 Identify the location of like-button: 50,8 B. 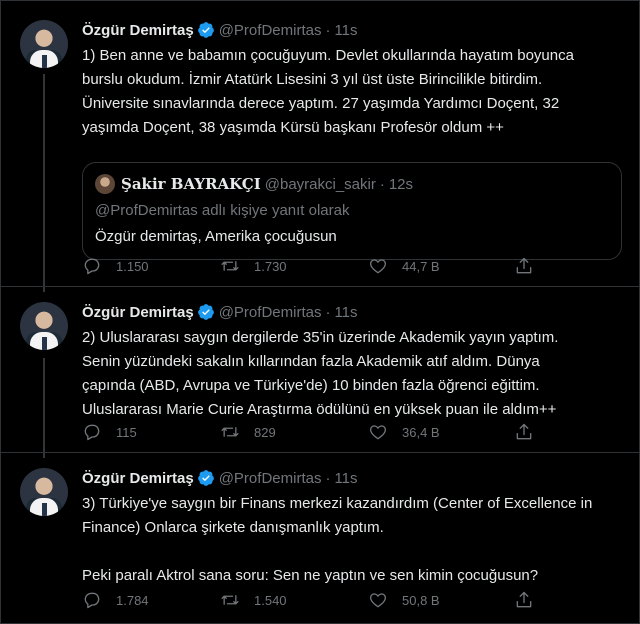
(404, 600).